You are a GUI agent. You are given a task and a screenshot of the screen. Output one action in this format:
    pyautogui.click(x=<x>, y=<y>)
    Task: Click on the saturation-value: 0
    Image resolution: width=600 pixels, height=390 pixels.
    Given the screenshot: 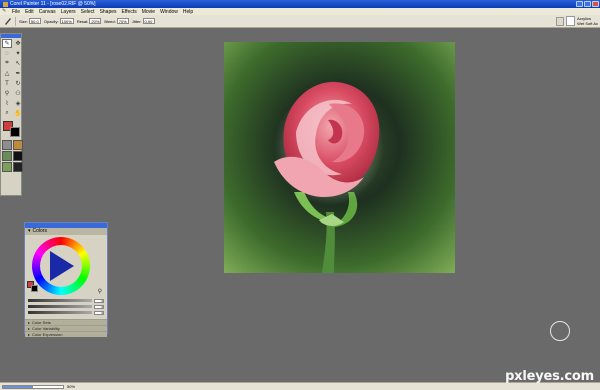 What is the action you would take?
    pyautogui.click(x=99, y=306)
    